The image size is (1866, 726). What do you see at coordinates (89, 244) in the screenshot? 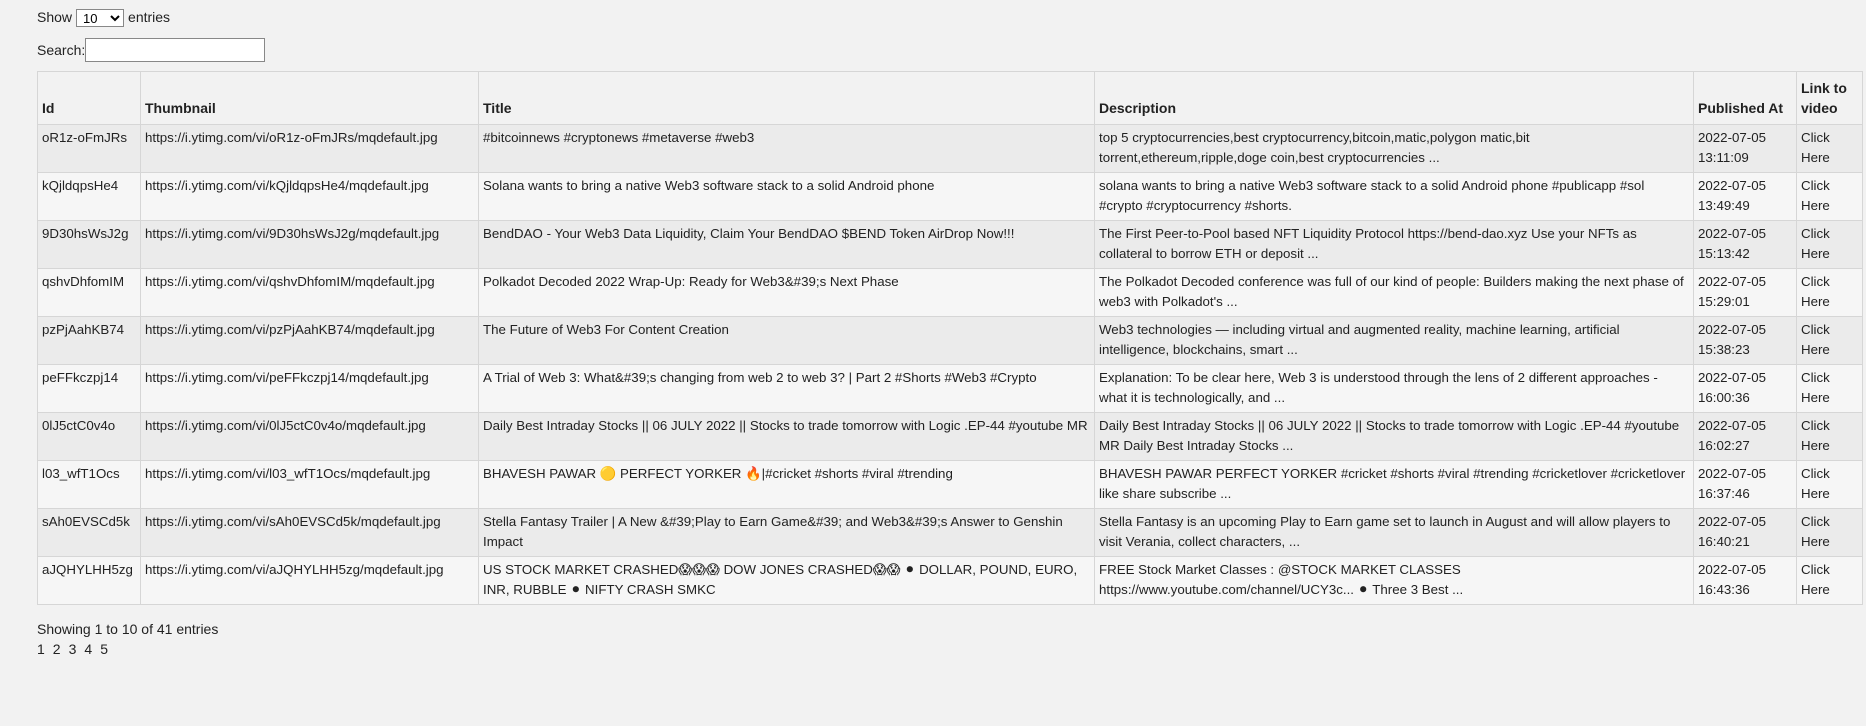
I see `cell-id: 9D30hsWsJ2g` at bounding box center [89, 244].